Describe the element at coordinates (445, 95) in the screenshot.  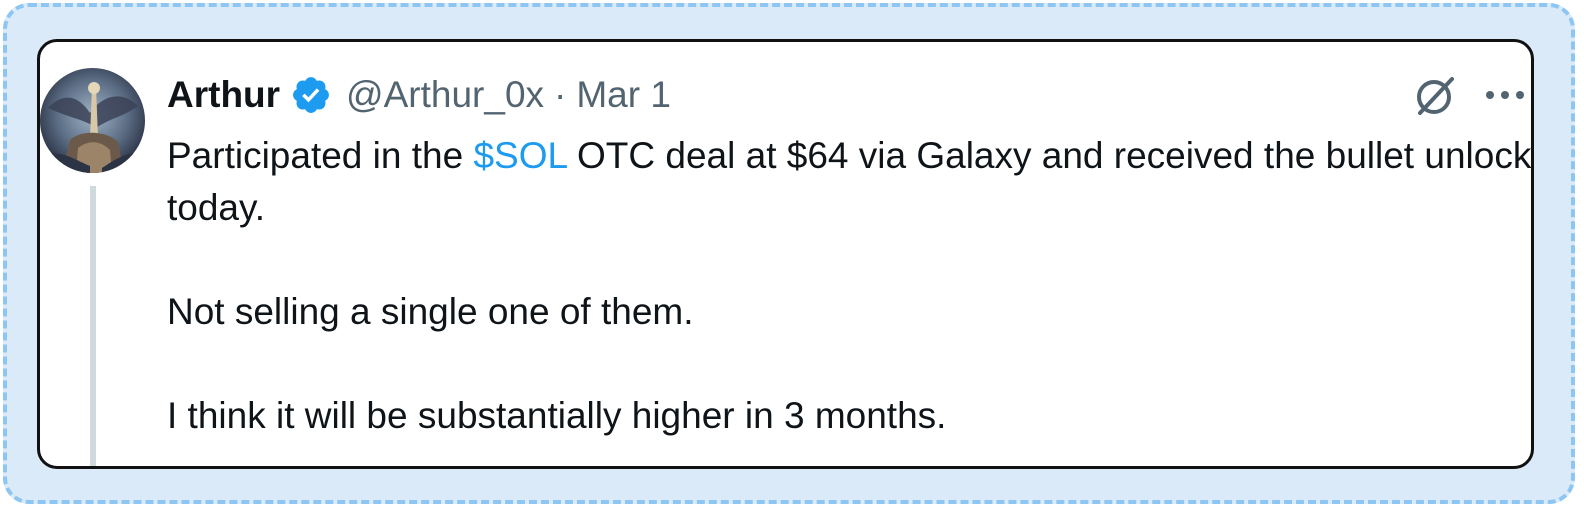
I see `author-handle: @Arthur_0x` at that location.